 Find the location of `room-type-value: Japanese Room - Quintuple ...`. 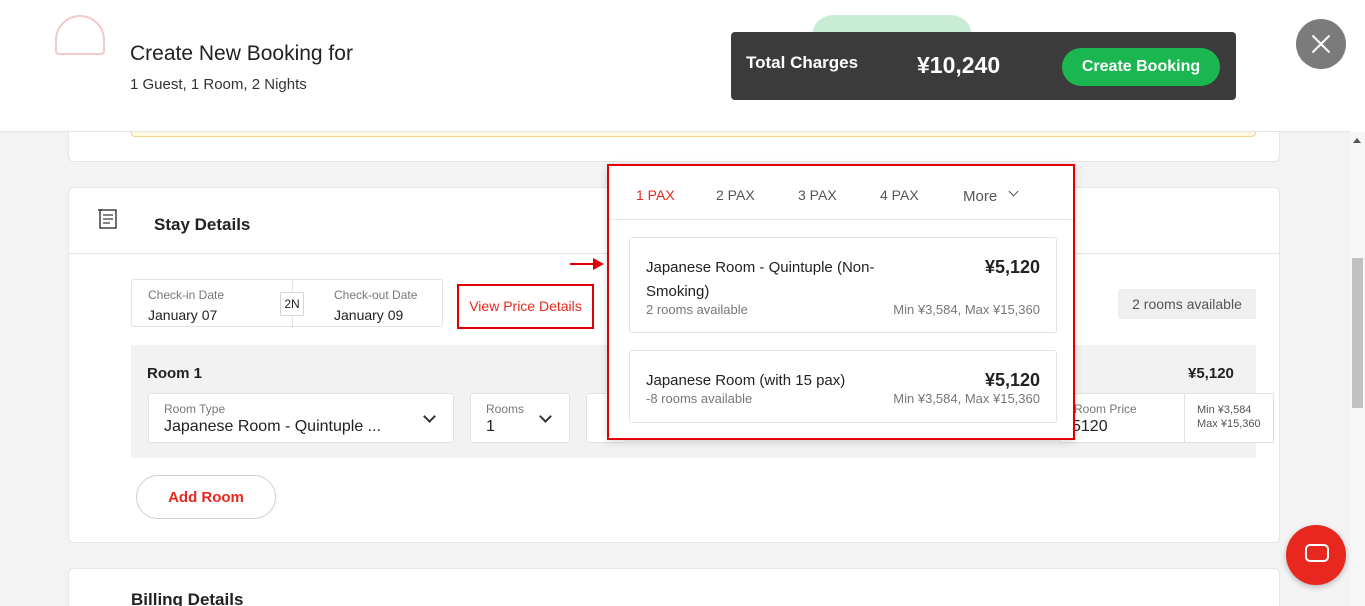

room-type-value: Japanese Room - Quintuple ... is located at coordinates (273, 426).